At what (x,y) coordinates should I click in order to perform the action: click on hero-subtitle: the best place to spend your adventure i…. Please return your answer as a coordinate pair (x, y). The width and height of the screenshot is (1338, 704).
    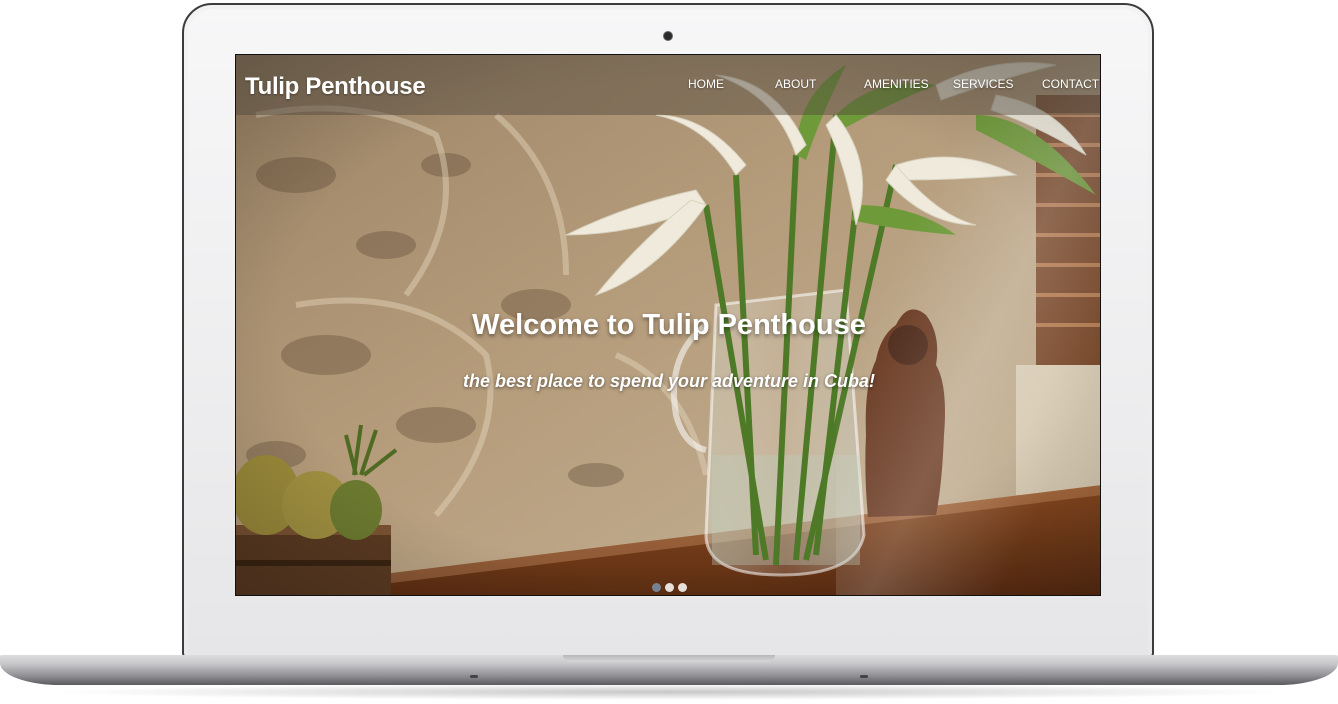
    Looking at the image, I should click on (669, 381).